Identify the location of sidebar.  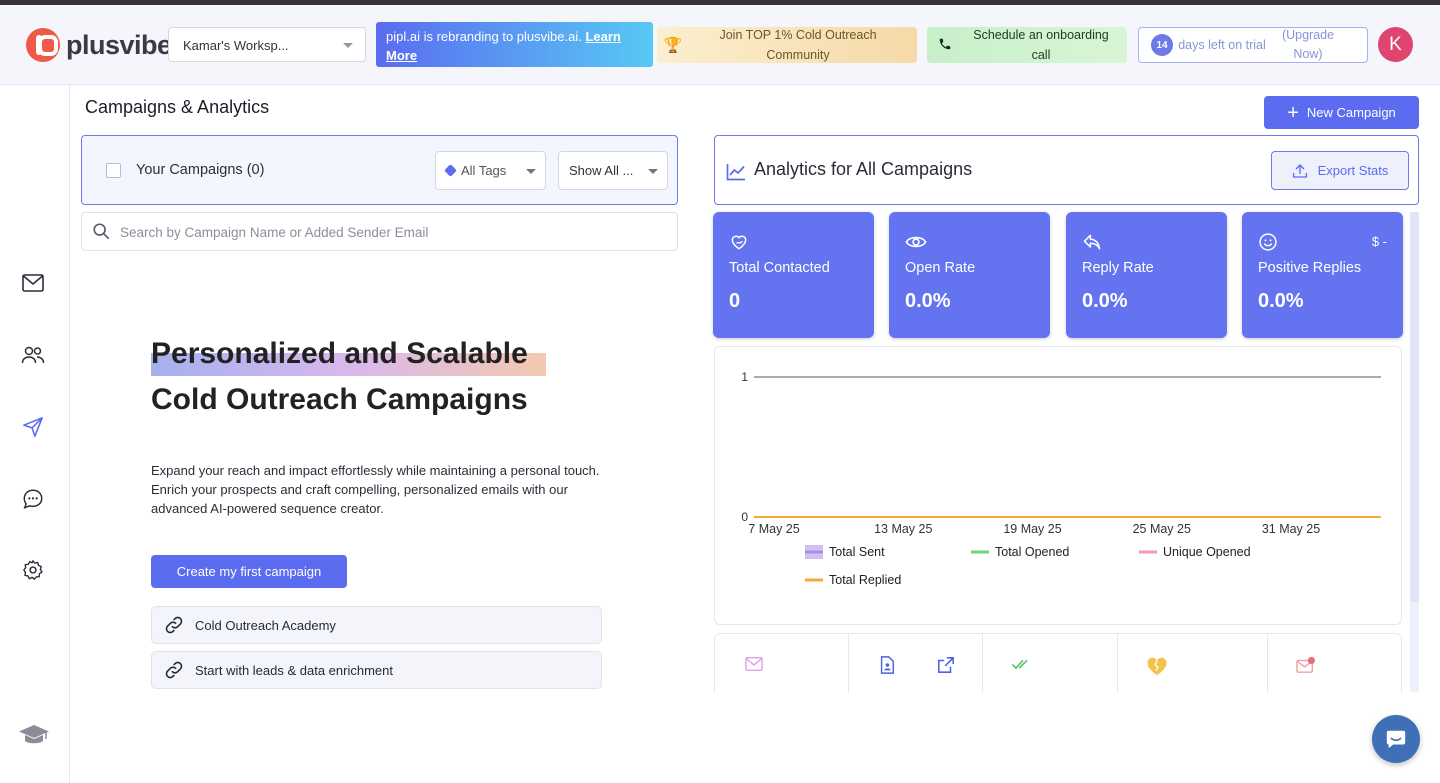
(35, 434).